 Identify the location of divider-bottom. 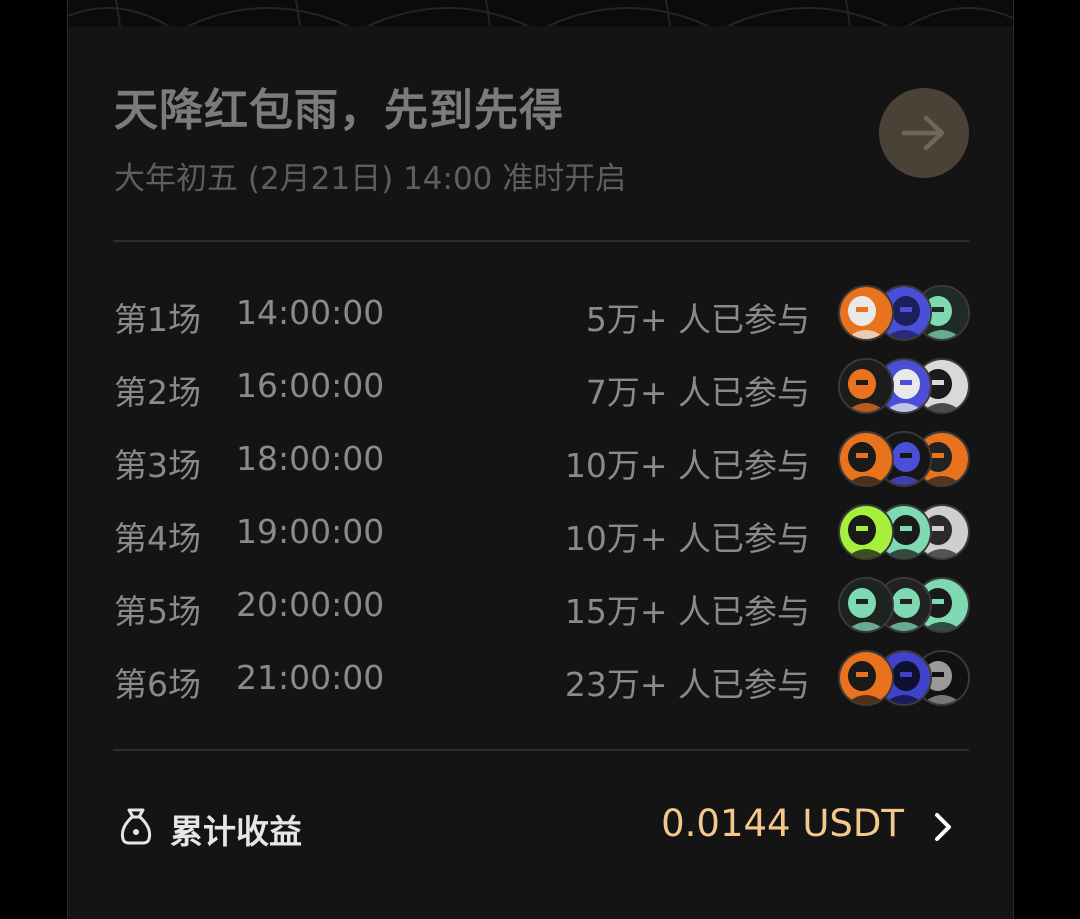
(541, 750).